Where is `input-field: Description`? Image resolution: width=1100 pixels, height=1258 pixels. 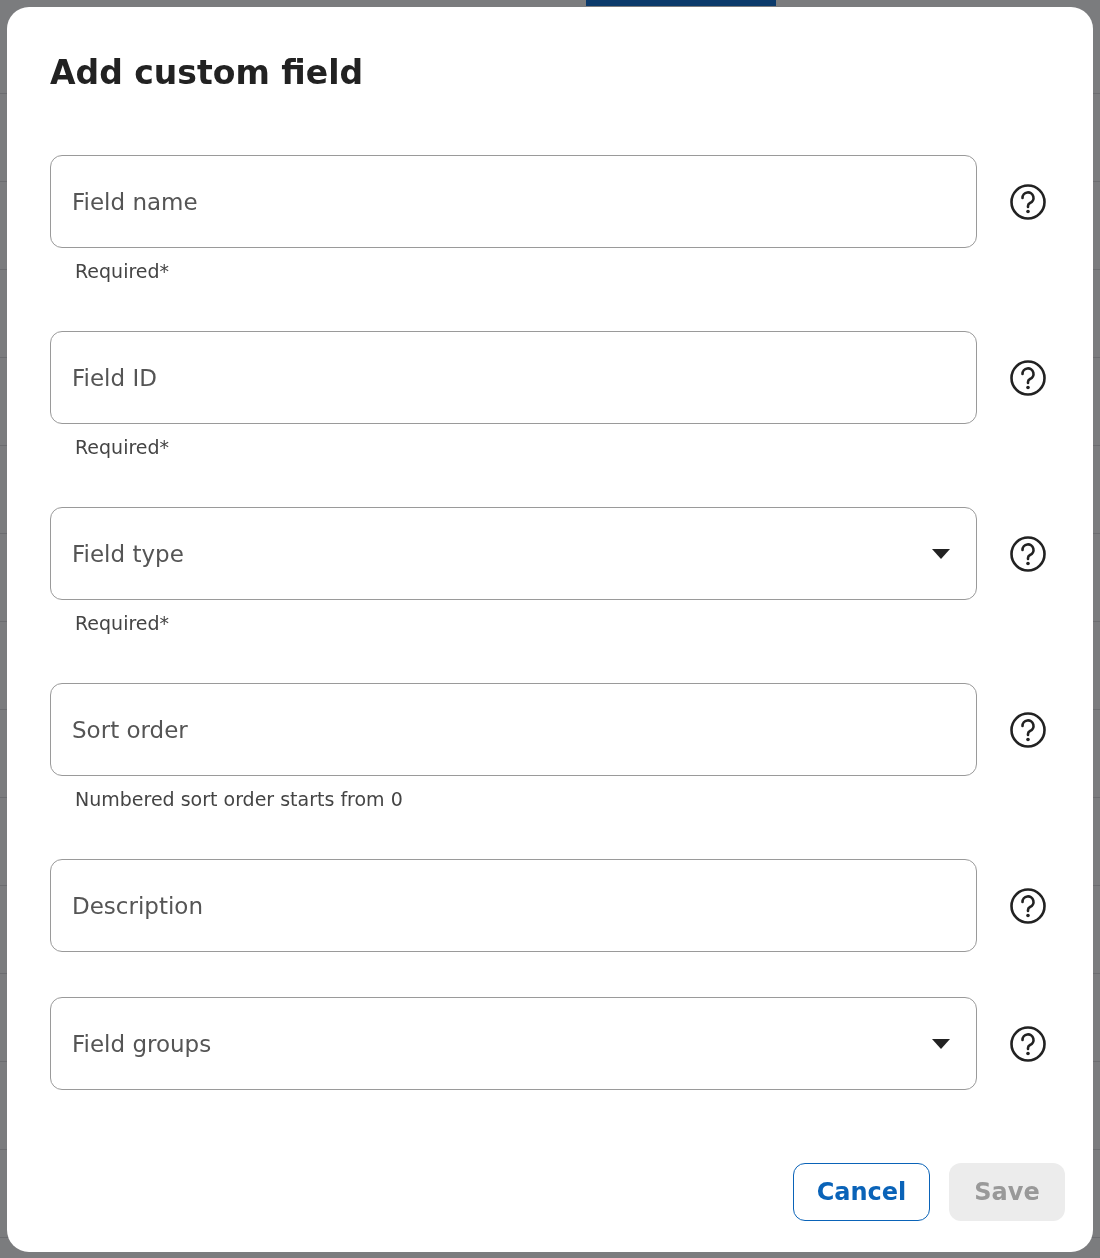
input-field: Description is located at coordinates (513, 905).